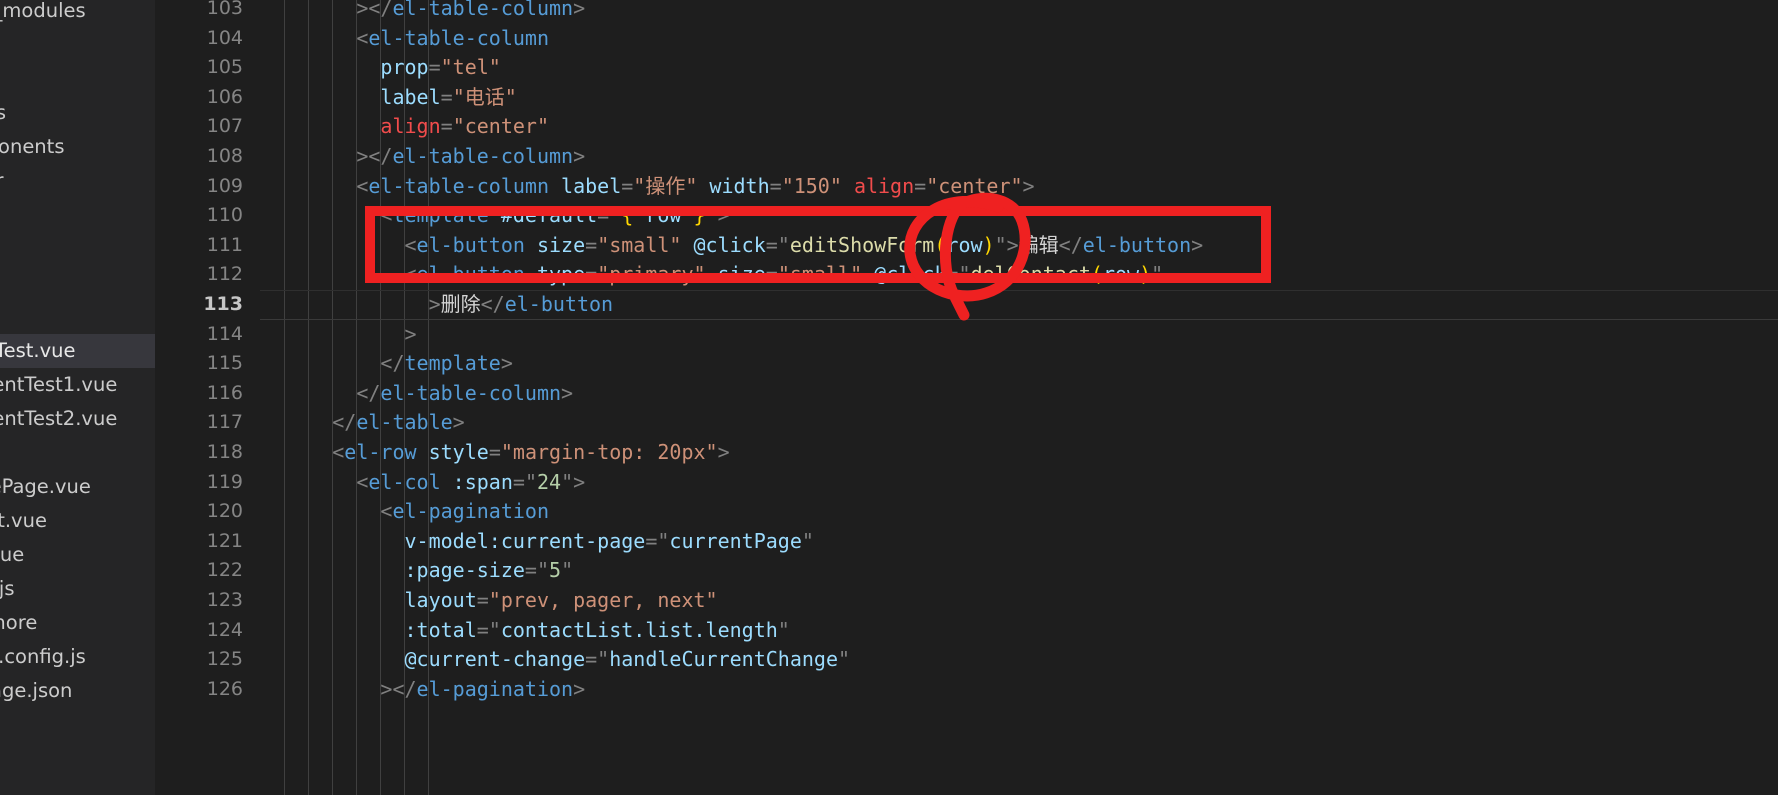 Image resolution: width=1778 pixels, height=795 pixels. Describe the element at coordinates (224, 481) in the screenshot. I see `line-number: 119` at that location.